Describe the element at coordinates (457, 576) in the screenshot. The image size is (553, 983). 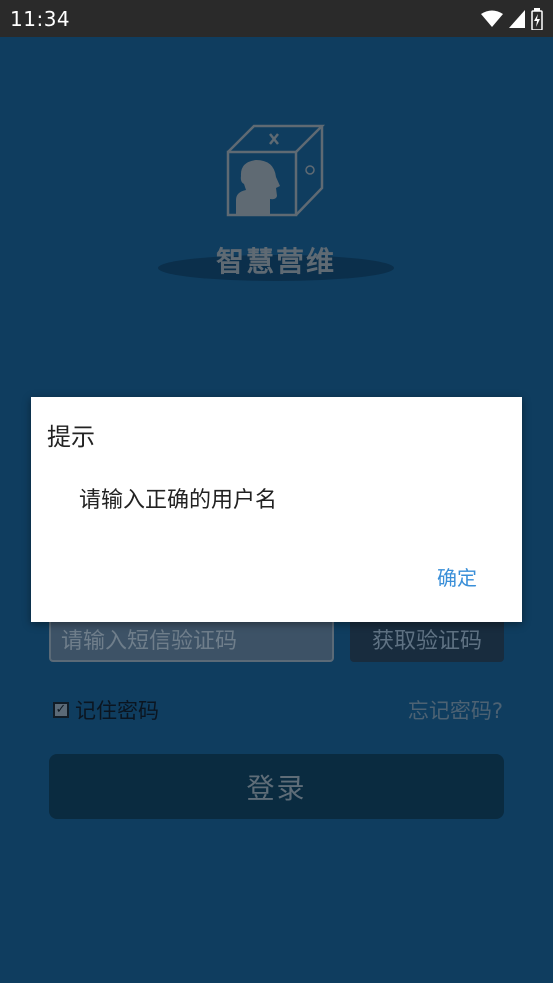
I see `dialog-ok-button: 确定` at that location.